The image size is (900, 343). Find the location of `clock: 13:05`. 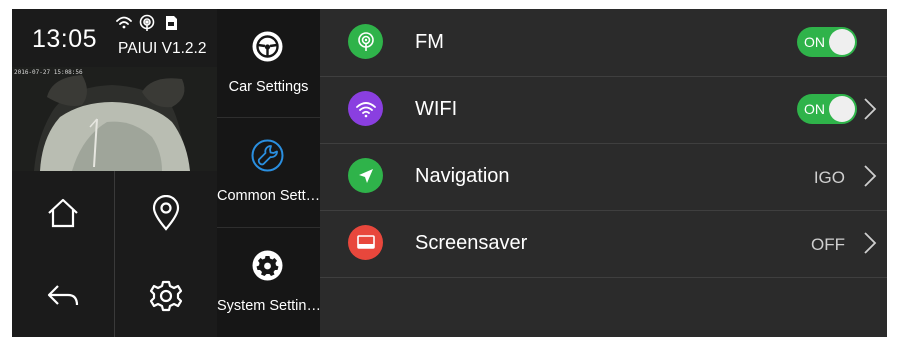

clock: 13:05 is located at coordinates (65, 39).